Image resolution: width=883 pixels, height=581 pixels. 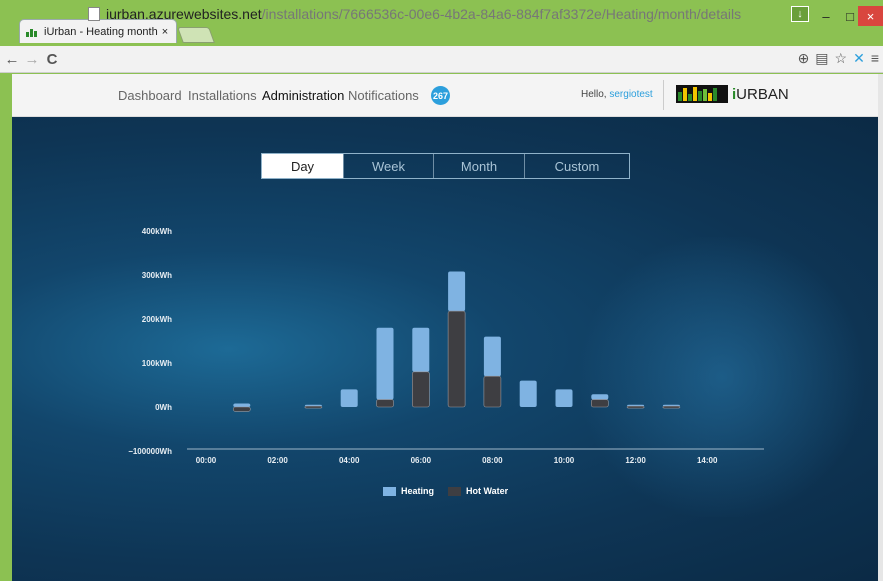 What do you see at coordinates (487, 491) in the screenshot?
I see `legend-hot-water-label: Hot Water` at bounding box center [487, 491].